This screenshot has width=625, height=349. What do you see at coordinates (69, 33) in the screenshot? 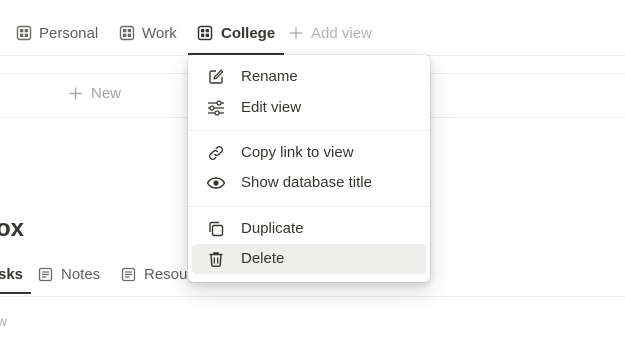
I see `tab-label: Personal` at bounding box center [69, 33].